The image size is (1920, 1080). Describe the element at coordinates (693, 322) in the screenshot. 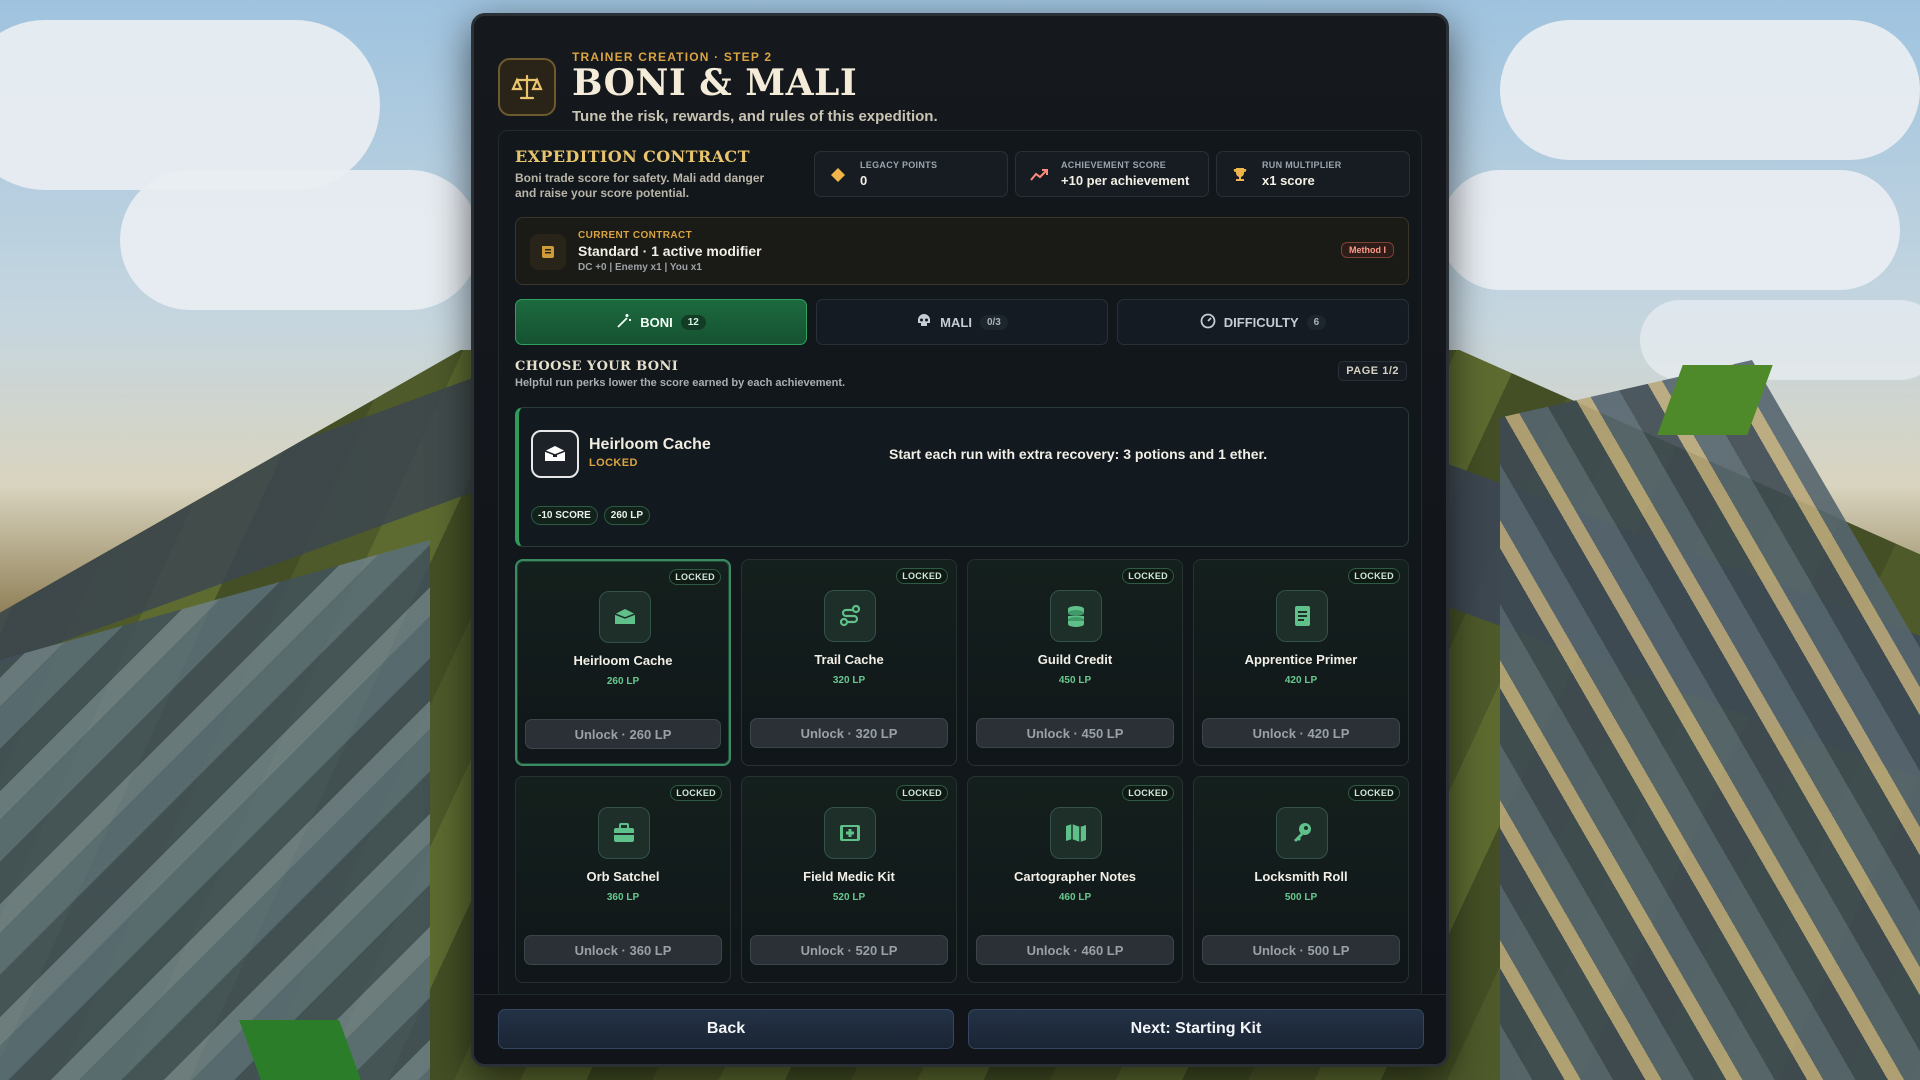

I see `tab-boni-count: 12` at that location.